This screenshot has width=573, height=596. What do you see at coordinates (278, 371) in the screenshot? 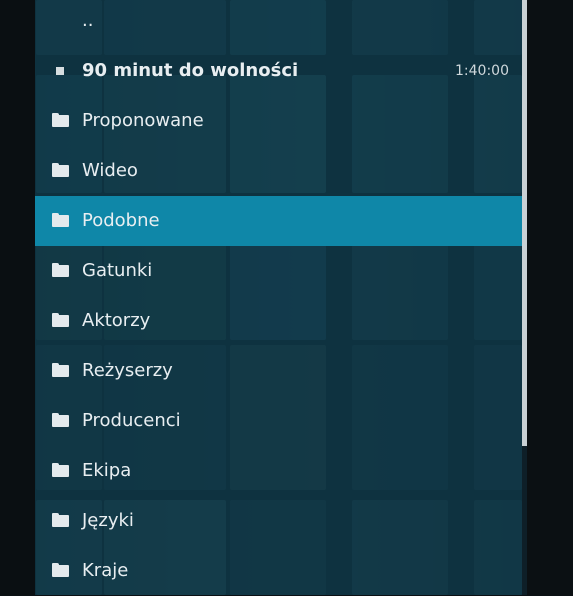
I see `list-item-rezyserzy: Reżyserzy` at bounding box center [278, 371].